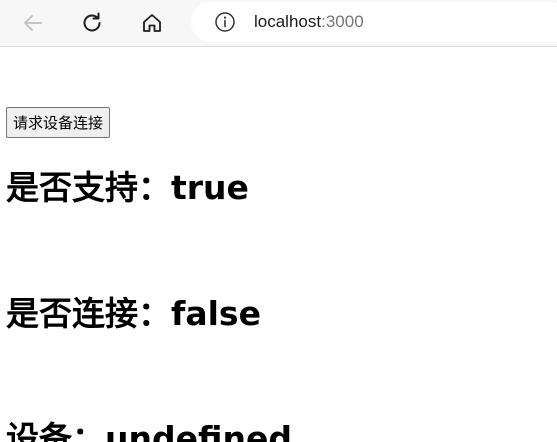 The image size is (557, 442). Describe the element at coordinates (58, 122) in the screenshot. I see `request-device-button: 请求设备连接` at that location.